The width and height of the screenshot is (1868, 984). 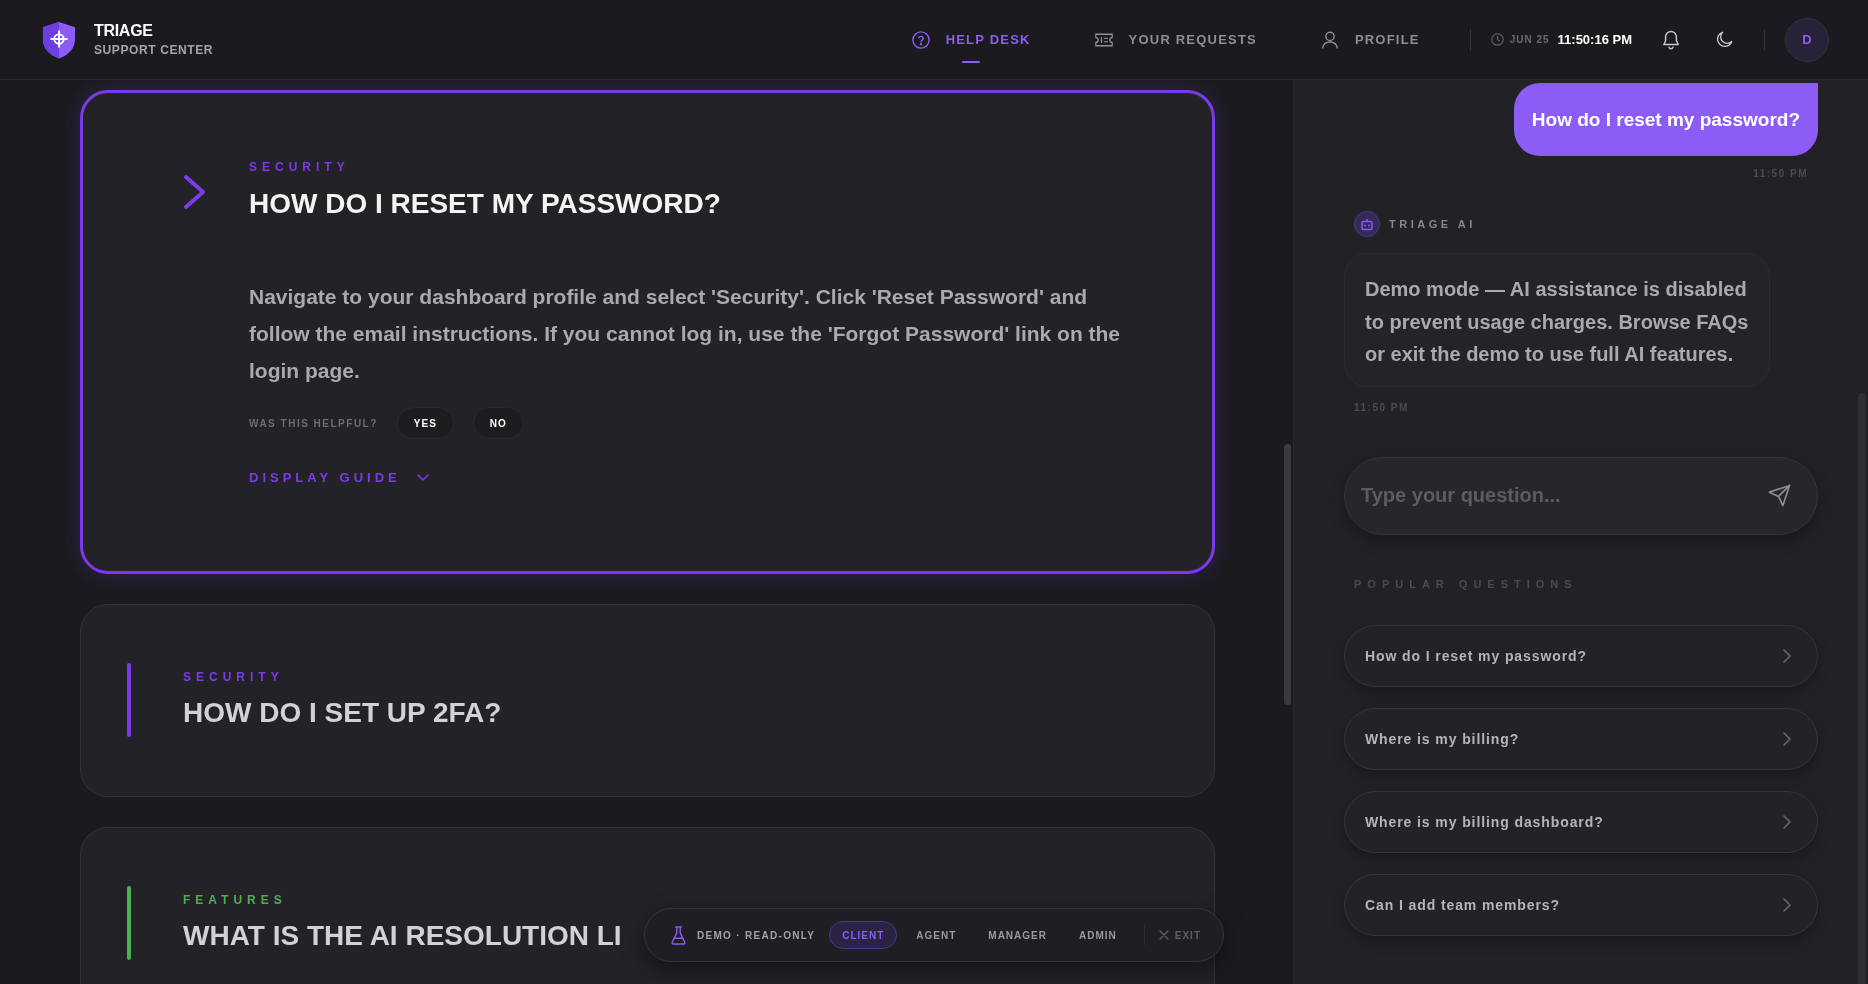 I want to click on question-chip: Can I add team members?, so click(x=1581, y=904).